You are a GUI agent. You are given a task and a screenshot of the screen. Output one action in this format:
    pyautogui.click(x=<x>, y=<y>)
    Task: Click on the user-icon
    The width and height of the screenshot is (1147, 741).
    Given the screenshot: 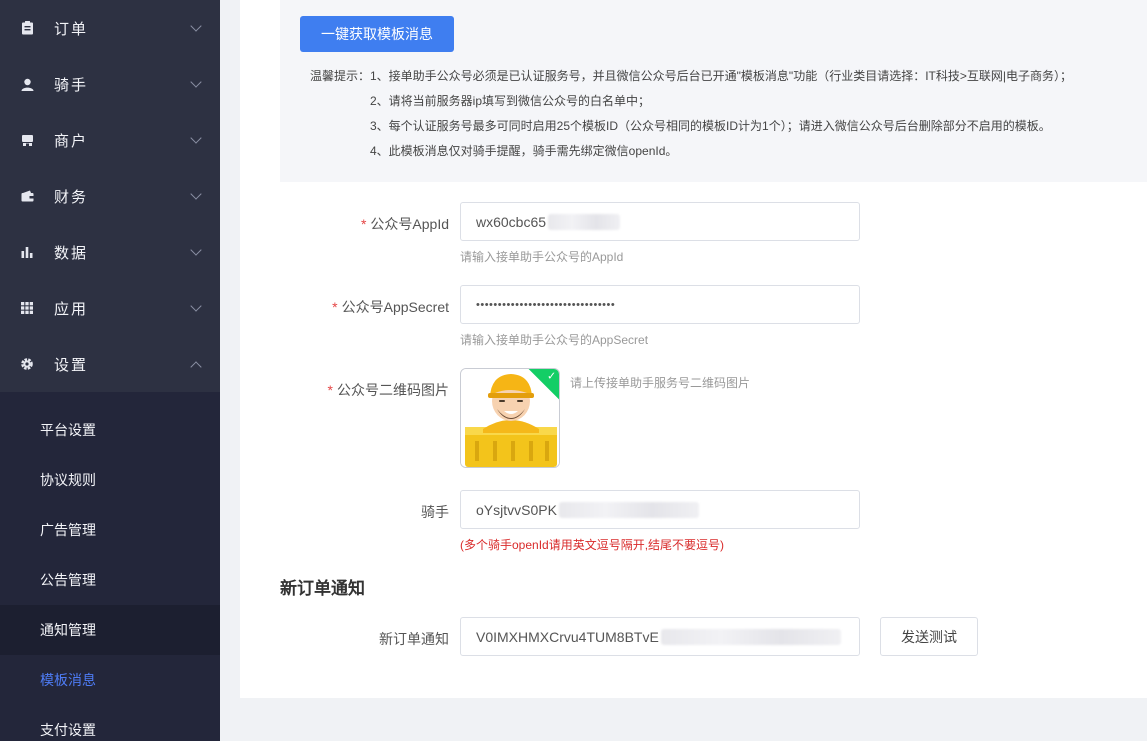 What is the action you would take?
    pyautogui.click(x=27, y=84)
    